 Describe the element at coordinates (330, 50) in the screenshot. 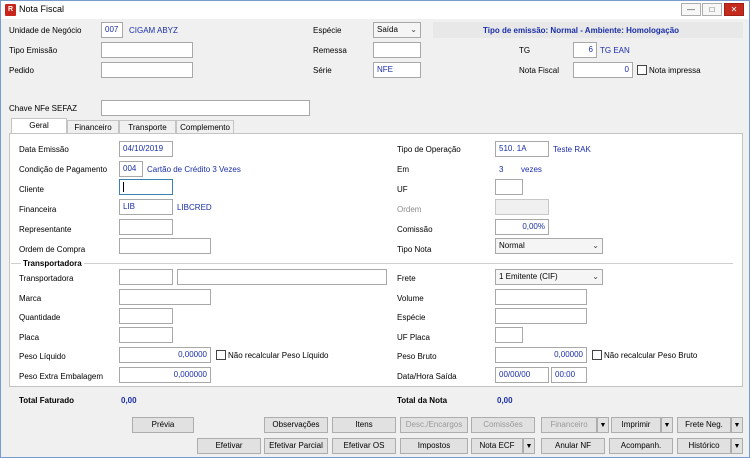

I see `remessa-label: Remessa` at that location.